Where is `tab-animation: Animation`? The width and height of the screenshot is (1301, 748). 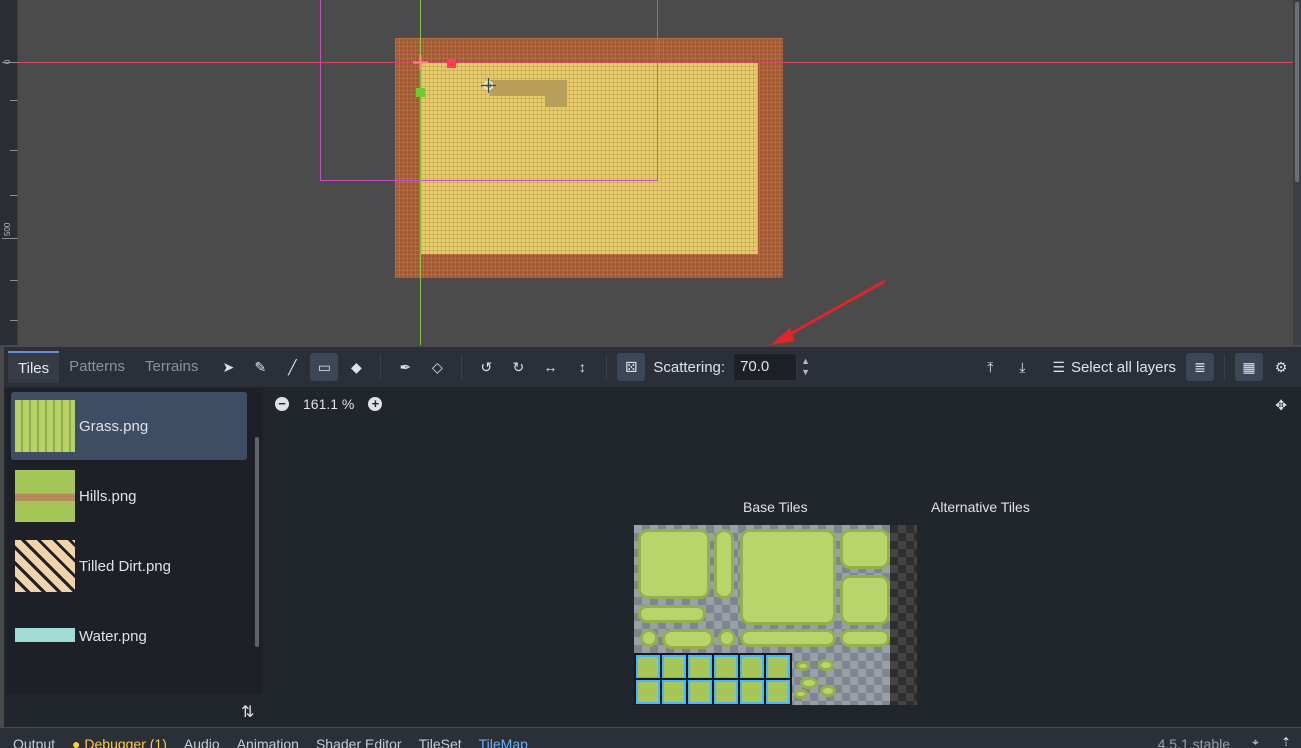 tab-animation: Animation is located at coordinates (268, 738).